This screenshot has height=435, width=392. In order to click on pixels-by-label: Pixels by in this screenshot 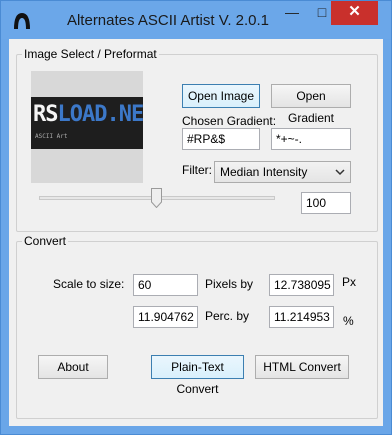, I will do `click(229, 284)`.